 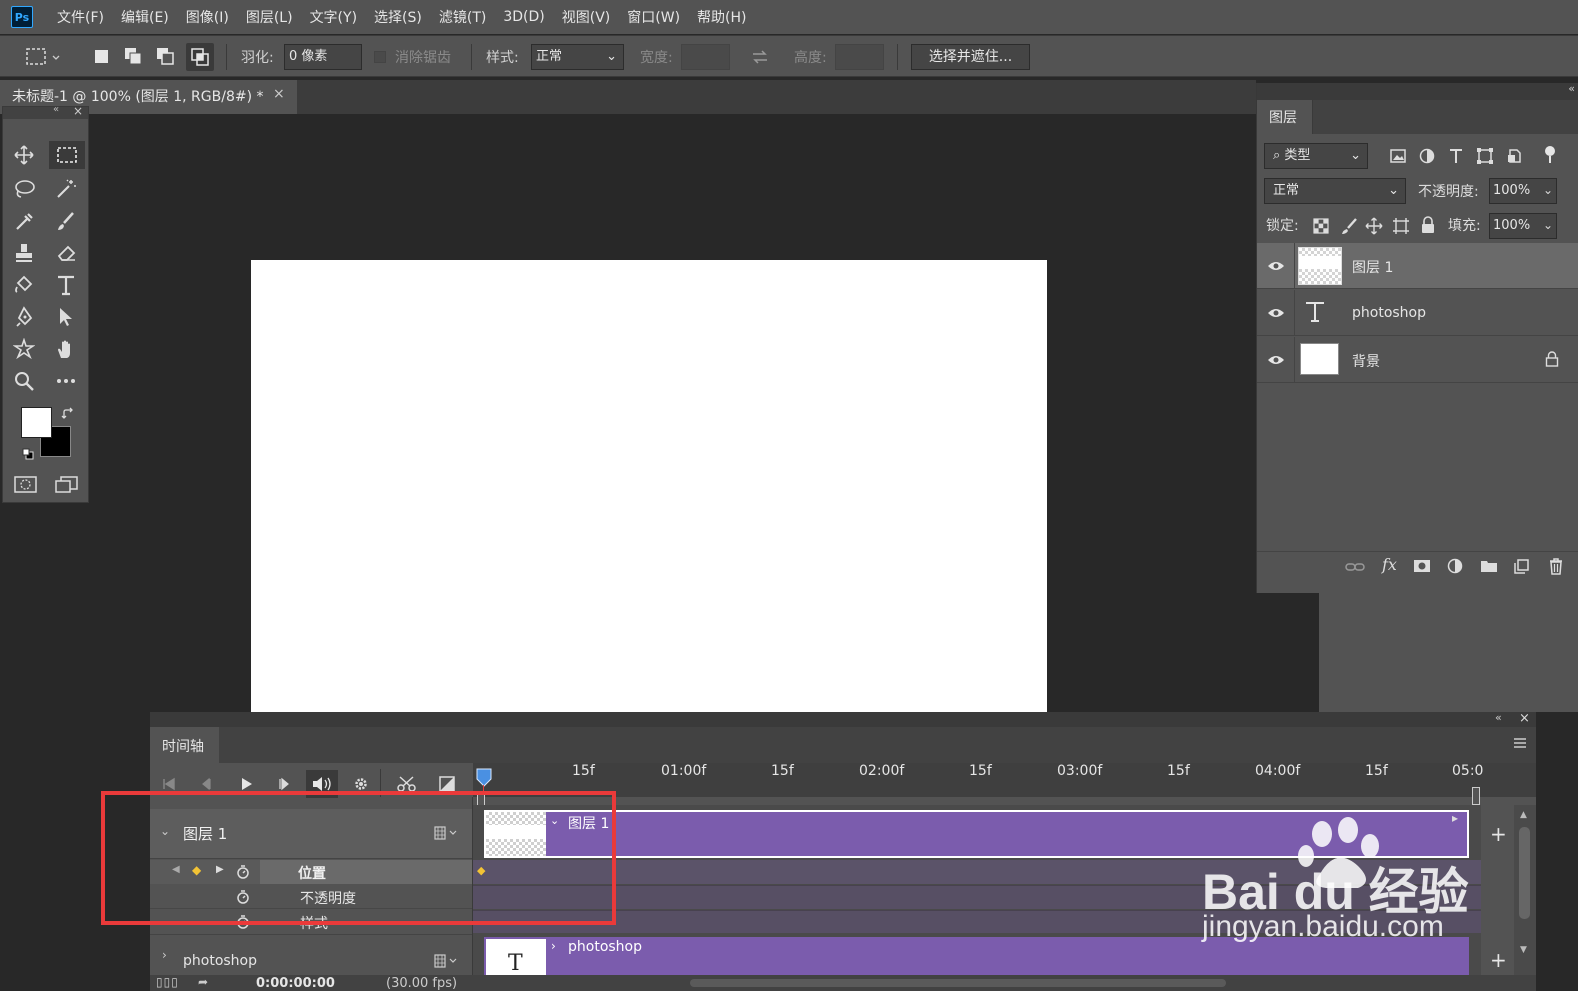 What do you see at coordinates (311, 952) in the screenshot?
I see `track-header-photoshop: › photoshop` at bounding box center [311, 952].